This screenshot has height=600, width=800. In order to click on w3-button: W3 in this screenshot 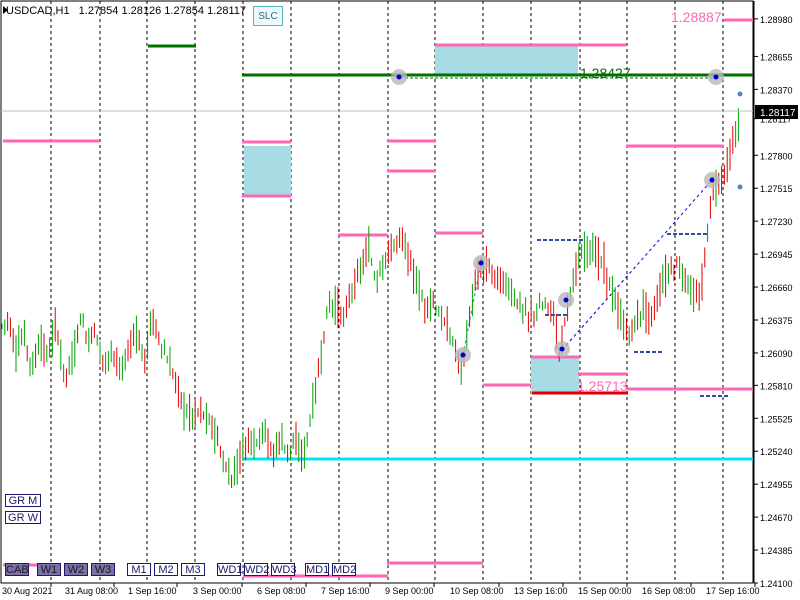, I will do `click(103, 569)`.